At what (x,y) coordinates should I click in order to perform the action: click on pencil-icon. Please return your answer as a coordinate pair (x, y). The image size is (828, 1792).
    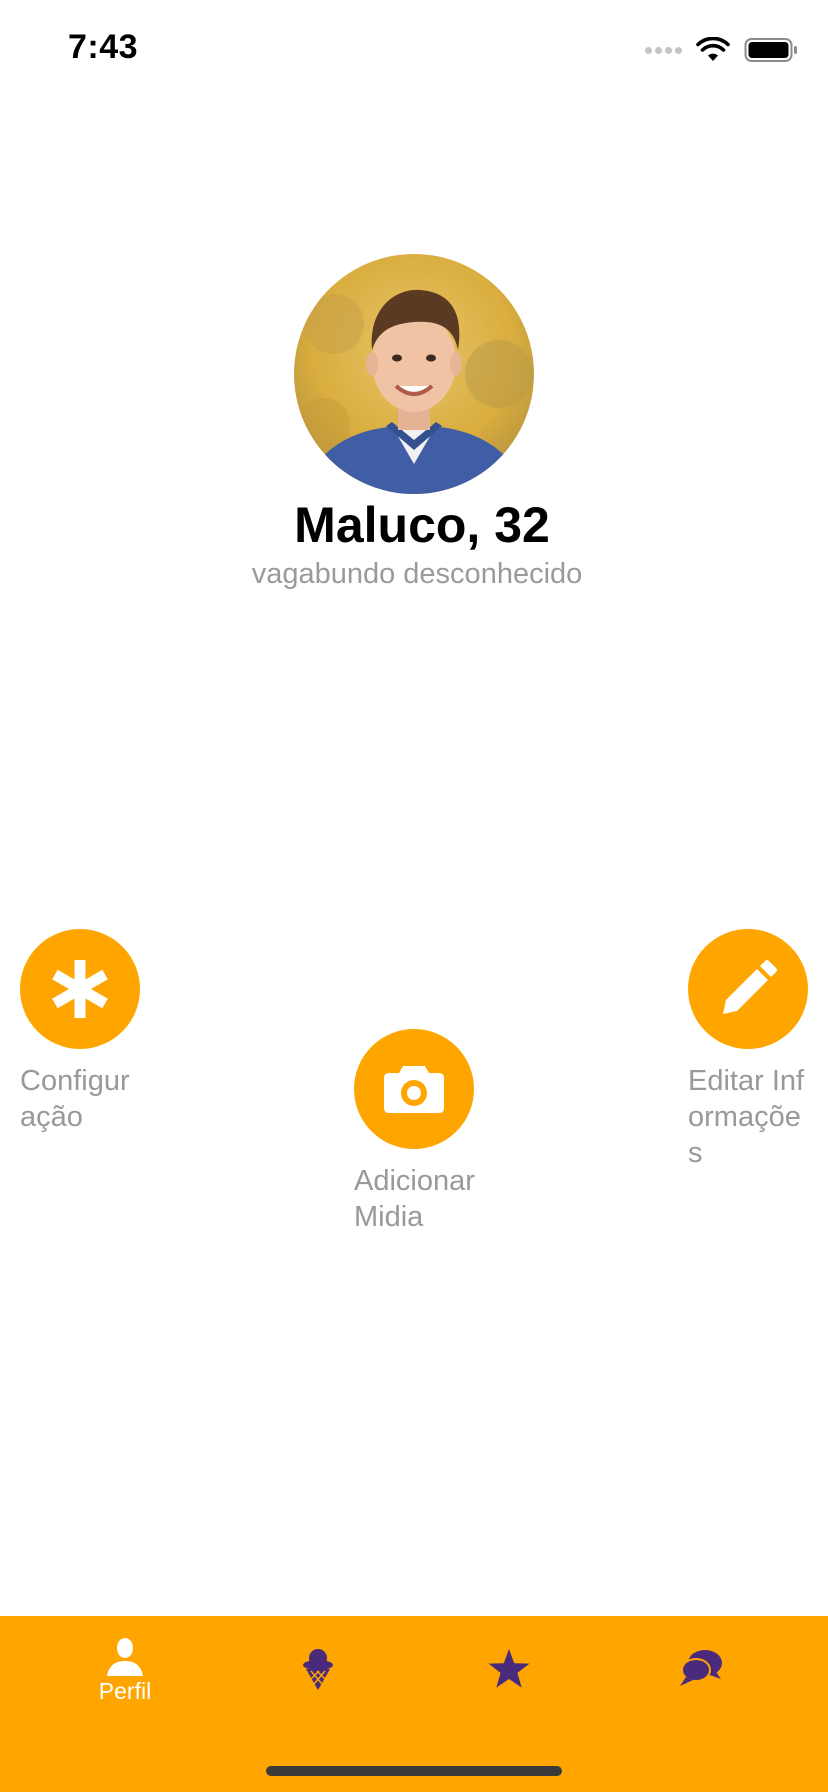
    Looking at the image, I should click on (750, 987).